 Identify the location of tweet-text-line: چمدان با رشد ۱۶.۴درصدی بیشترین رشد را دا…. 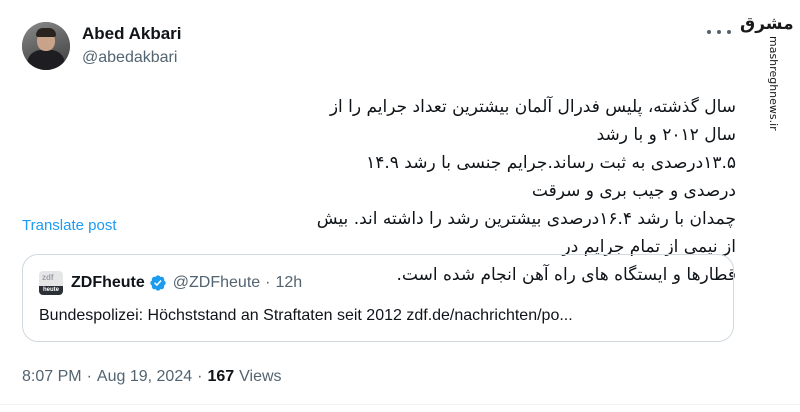
(526, 233).